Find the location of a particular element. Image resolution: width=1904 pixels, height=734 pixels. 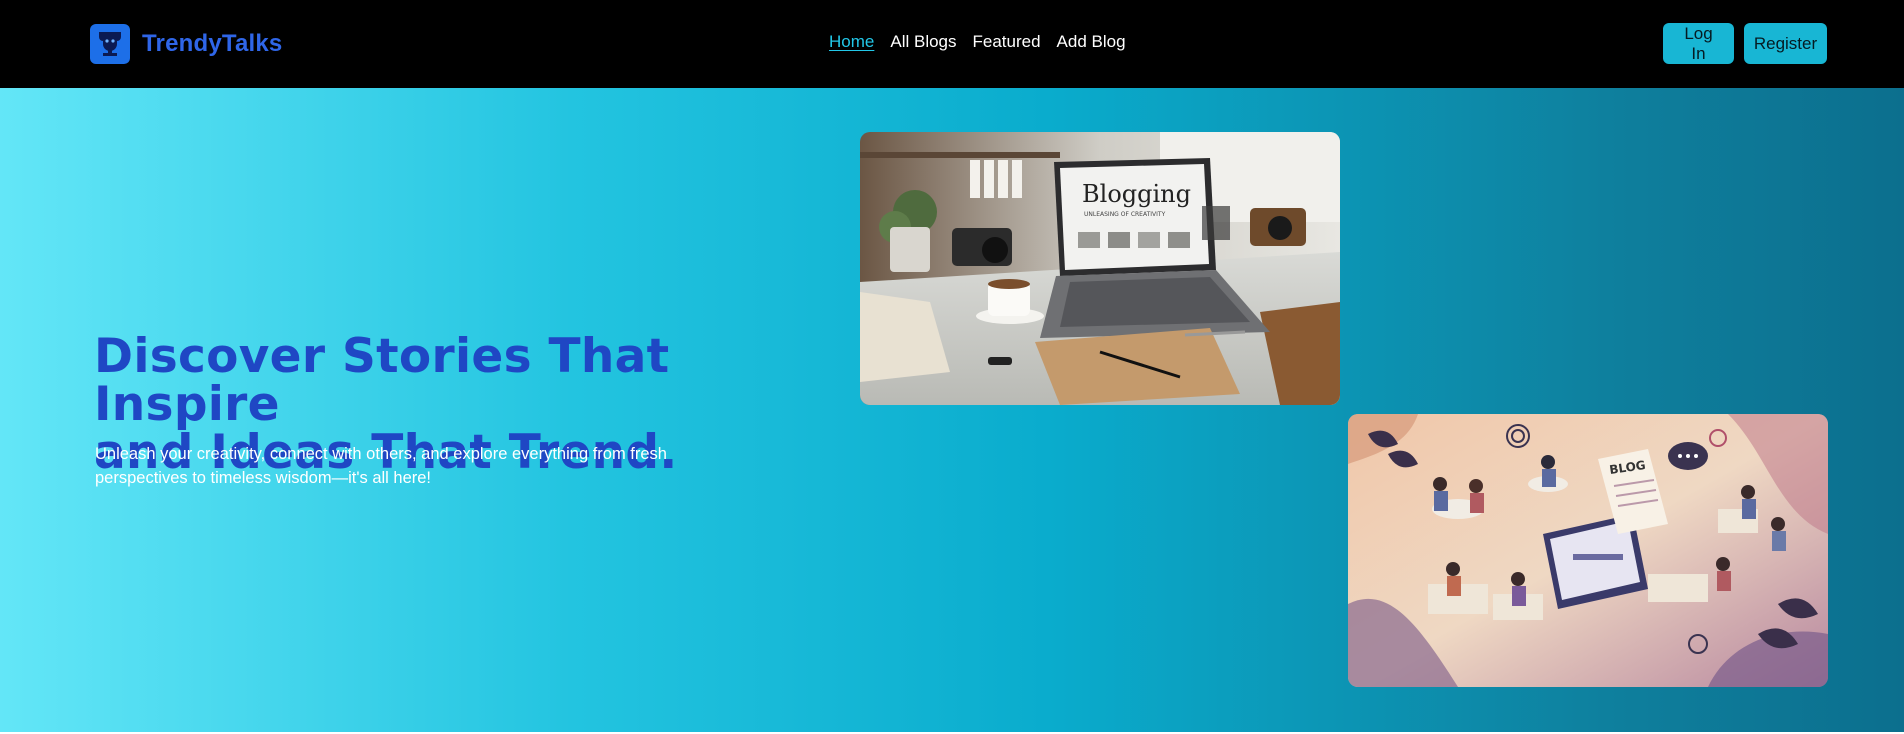

brand-link: TrendyTalks is located at coordinates (186, 44).